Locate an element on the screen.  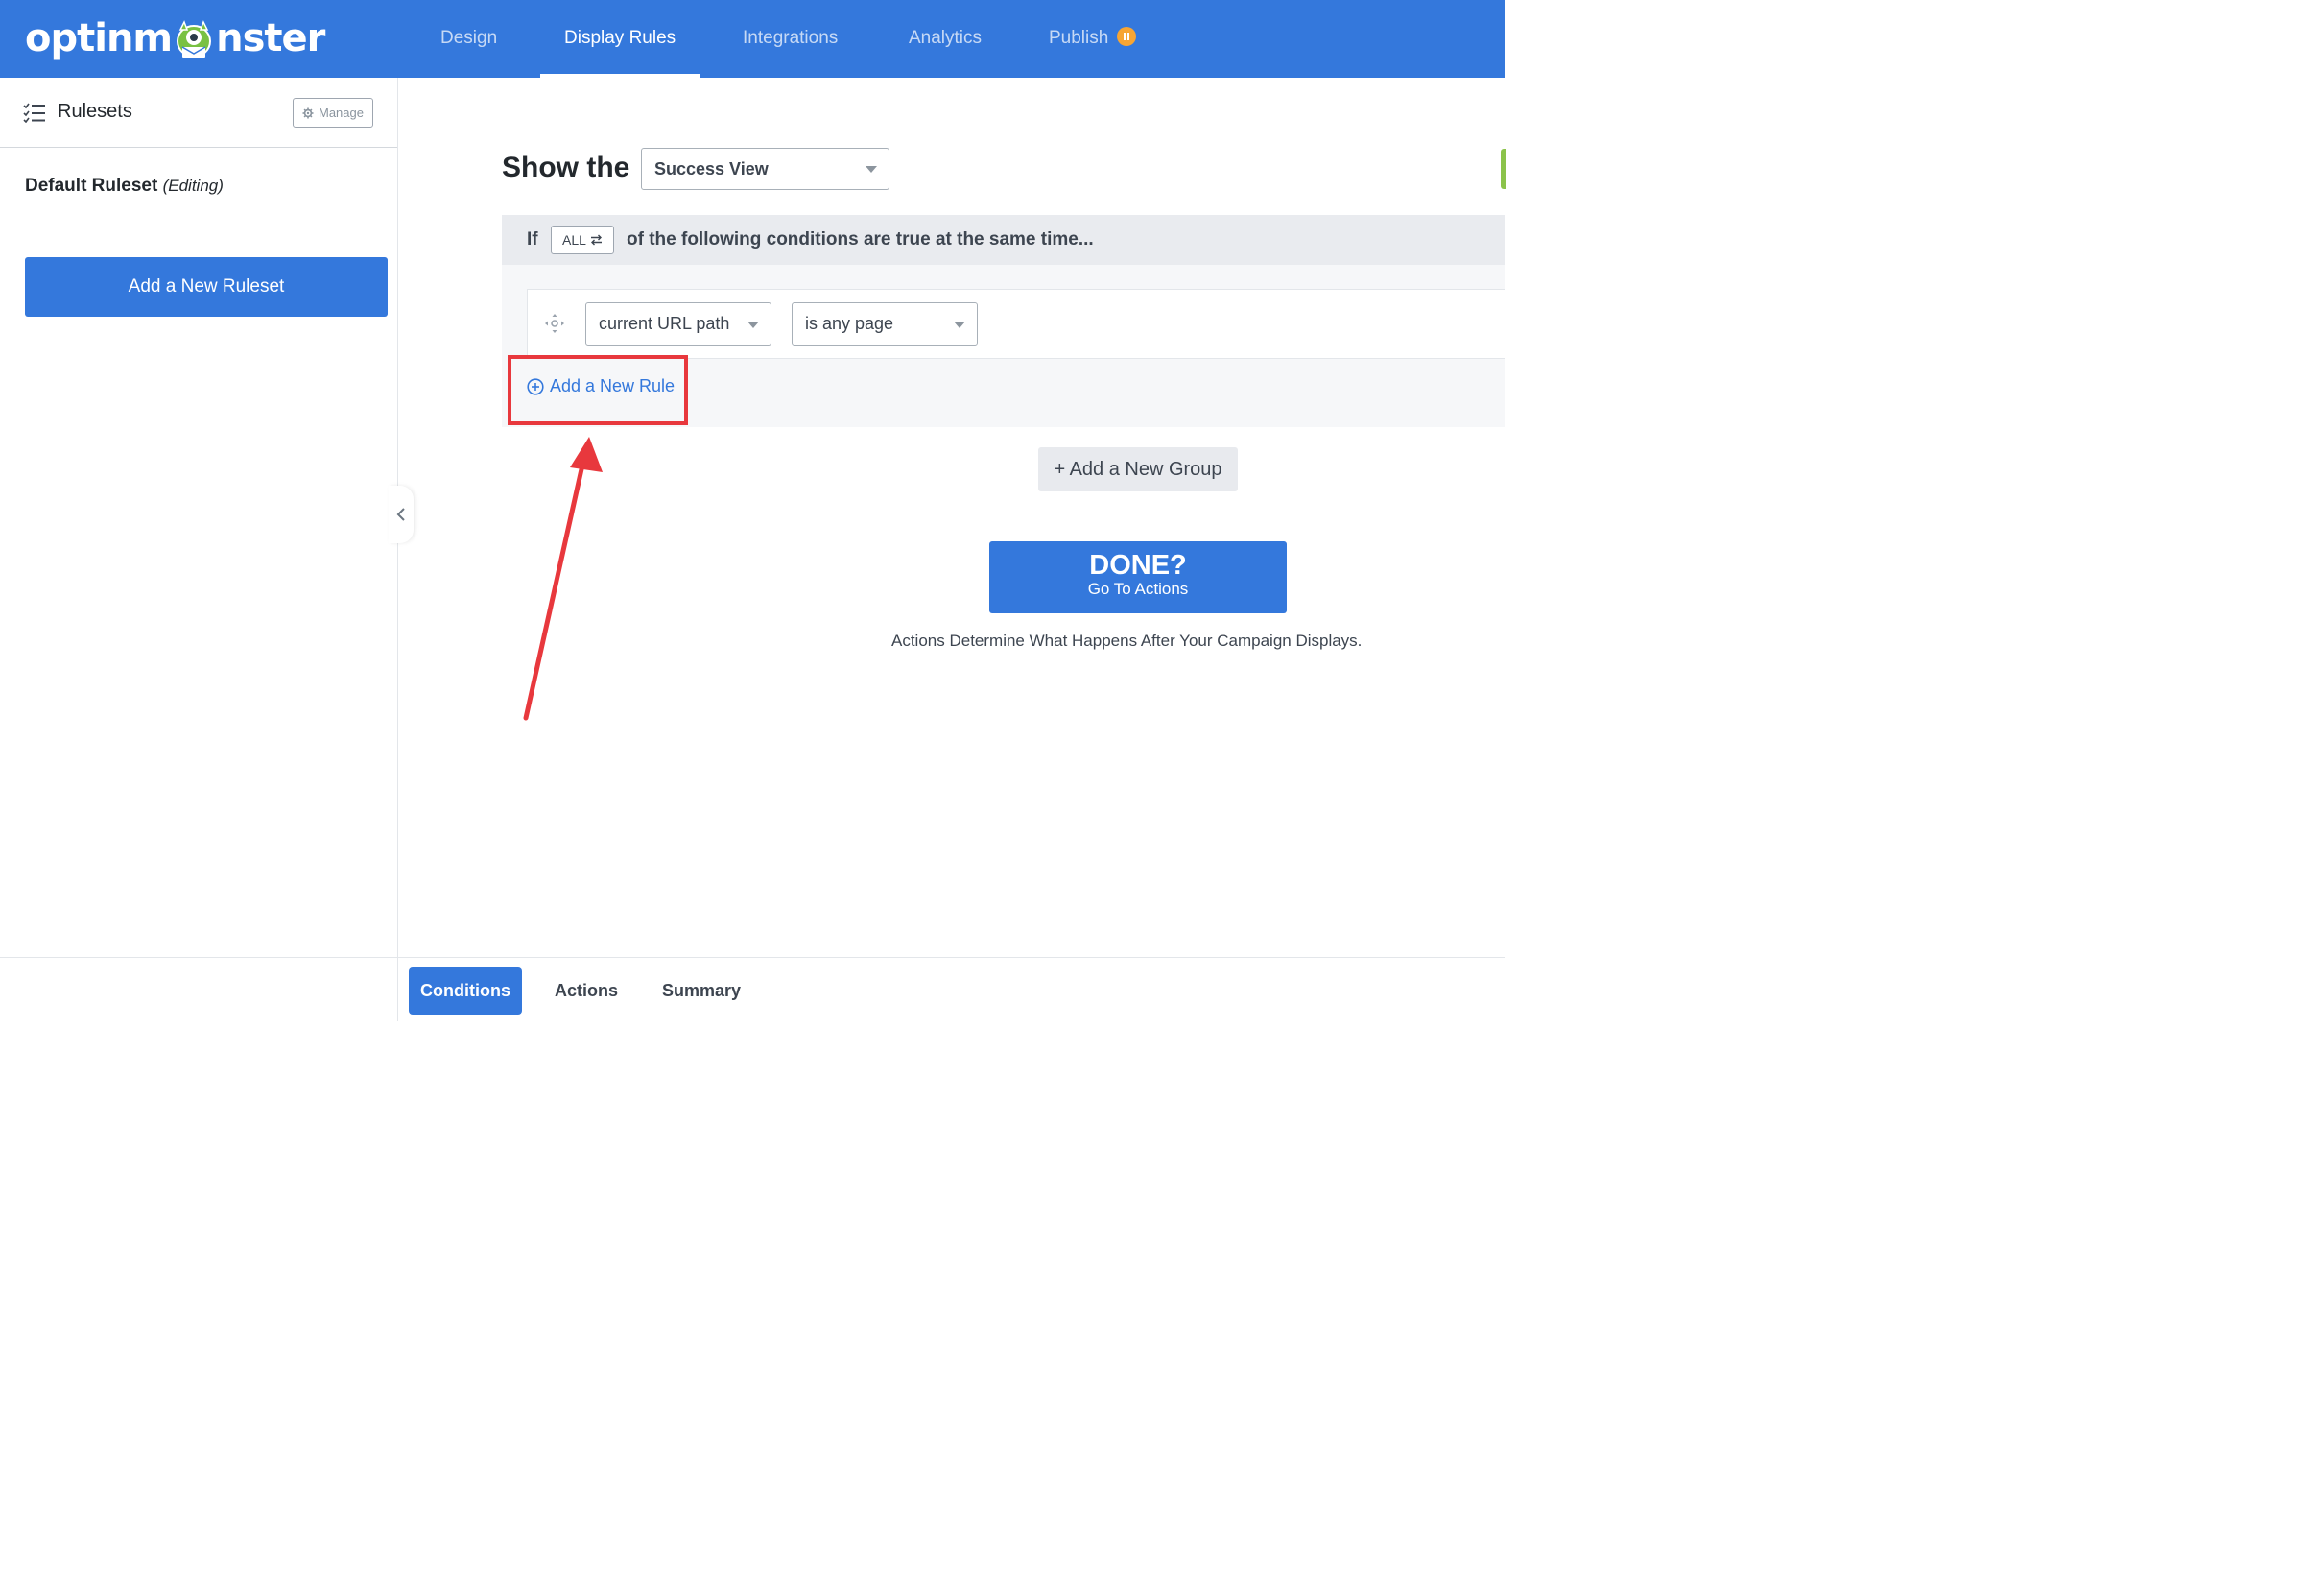
done-title: DONE? is located at coordinates (1138, 565).